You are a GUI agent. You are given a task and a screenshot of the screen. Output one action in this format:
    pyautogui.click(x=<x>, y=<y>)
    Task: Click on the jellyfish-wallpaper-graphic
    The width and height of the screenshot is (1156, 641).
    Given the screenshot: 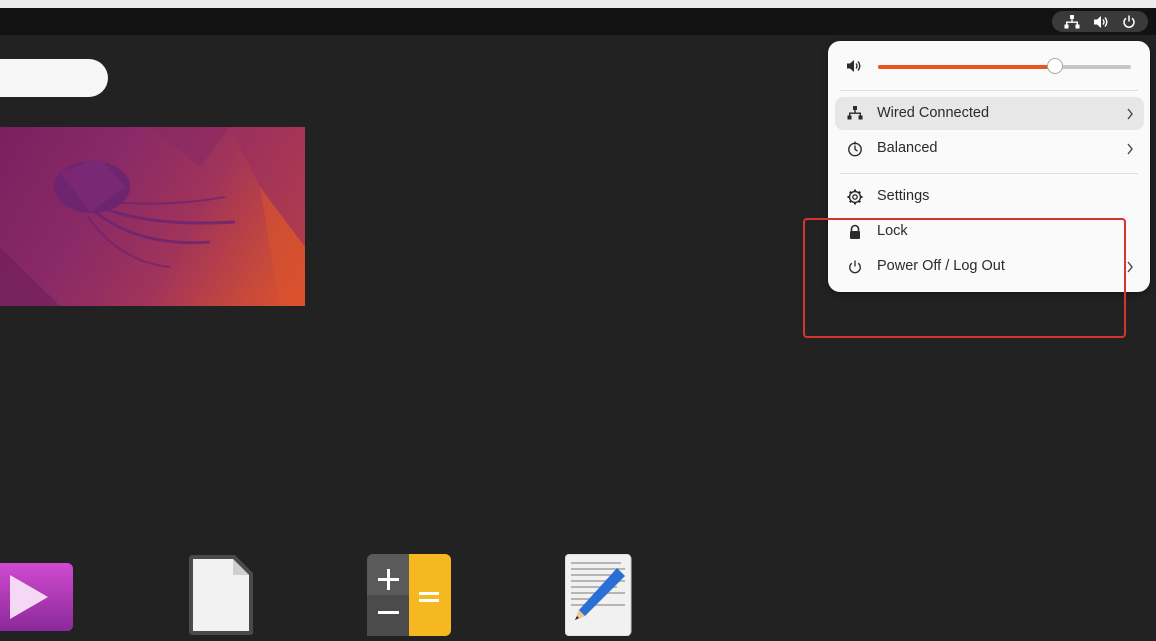 What is the action you would take?
    pyautogui.click(x=152, y=216)
    